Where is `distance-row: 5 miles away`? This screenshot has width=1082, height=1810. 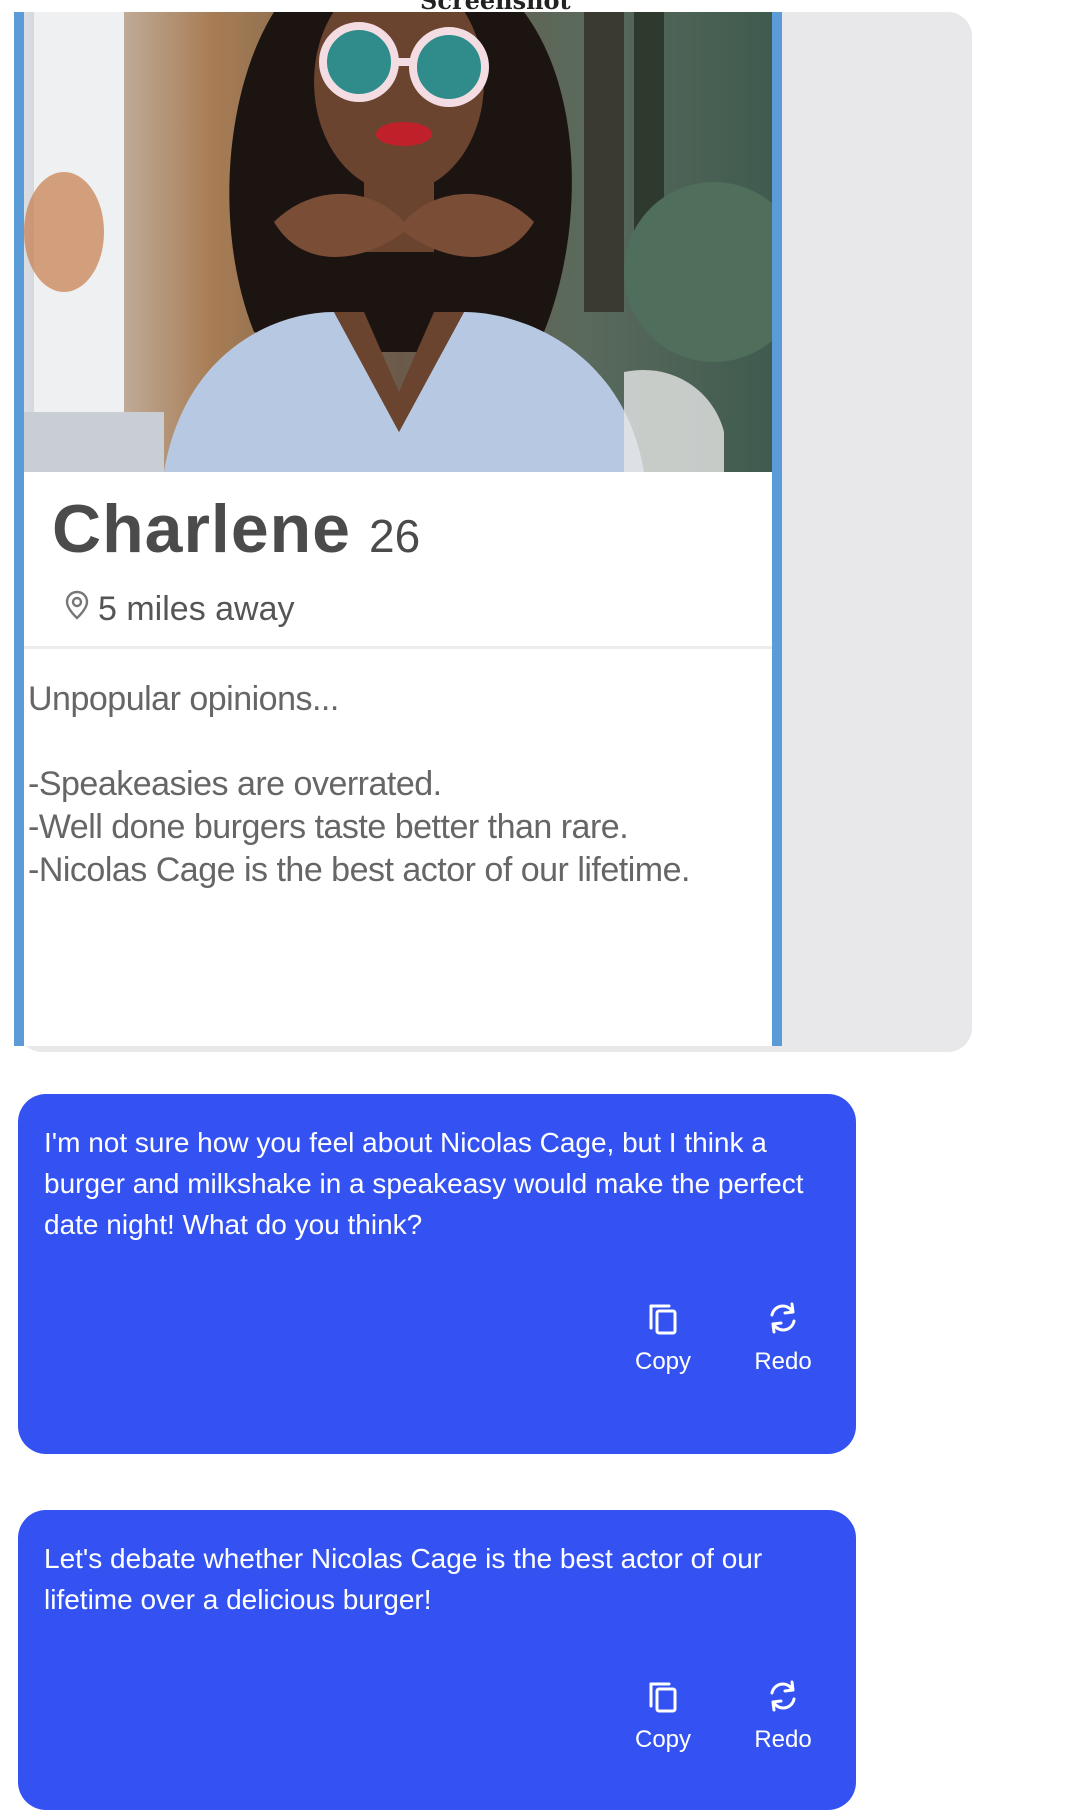
distance-row: 5 miles away is located at coordinates (179, 609).